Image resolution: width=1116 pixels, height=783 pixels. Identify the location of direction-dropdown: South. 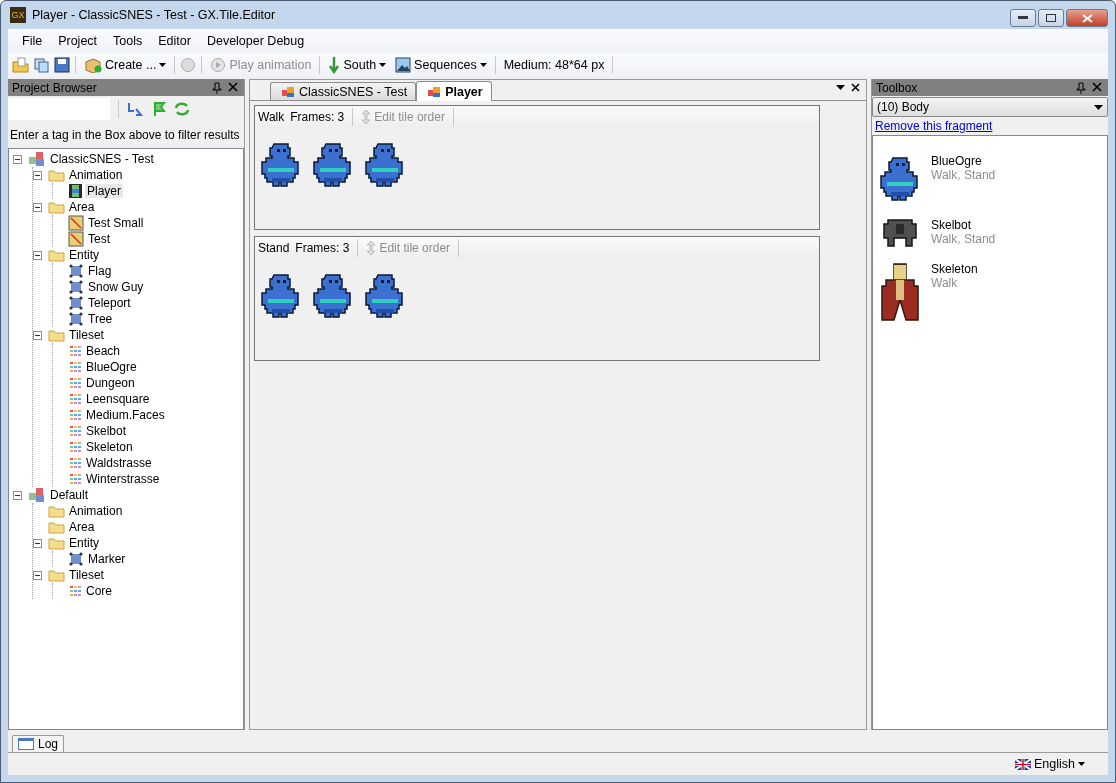
(357, 65).